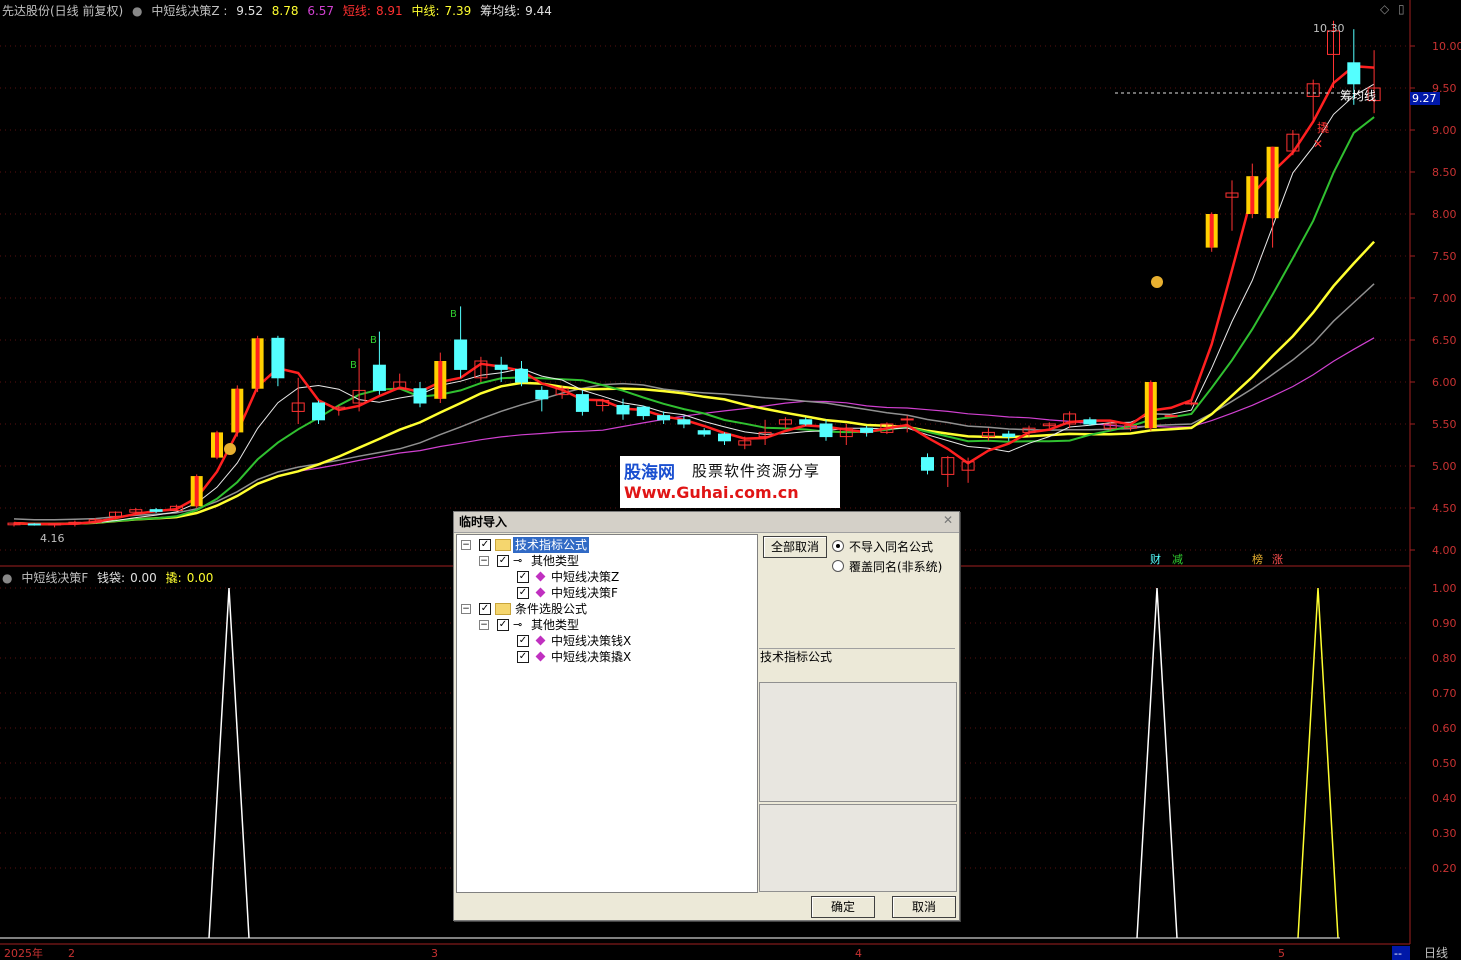 The width and height of the screenshot is (1461, 960). What do you see at coordinates (523, 577) in the screenshot?
I see `checkbox-item1: ✓` at bounding box center [523, 577].